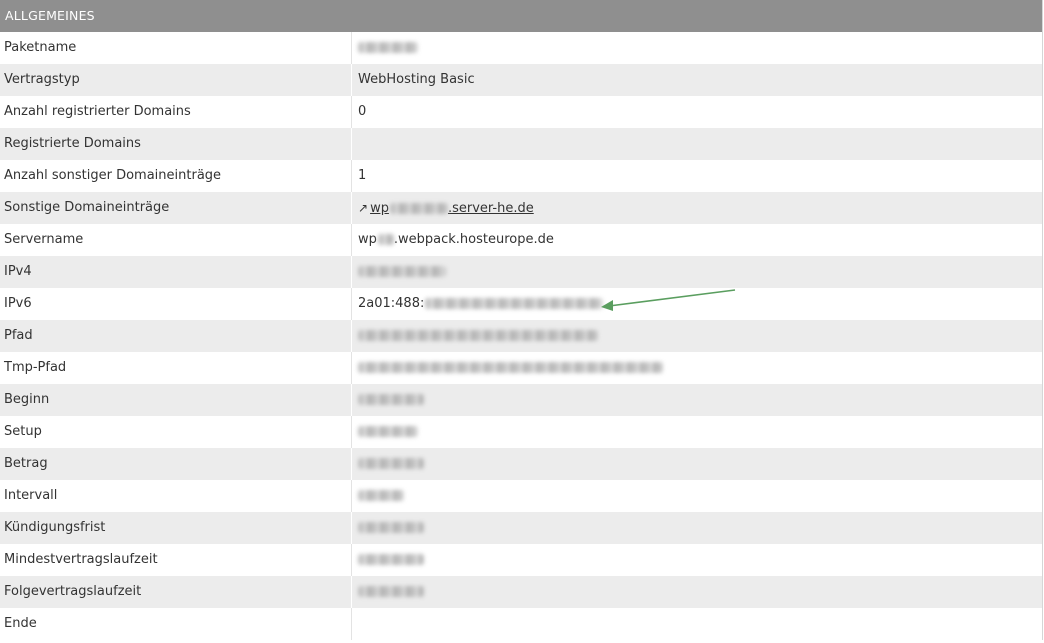 The image size is (1044, 643). Describe the element at coordinates (176, 112) in the screenshot. I see `row-label: Anzahl registrierter Domains` at that location.